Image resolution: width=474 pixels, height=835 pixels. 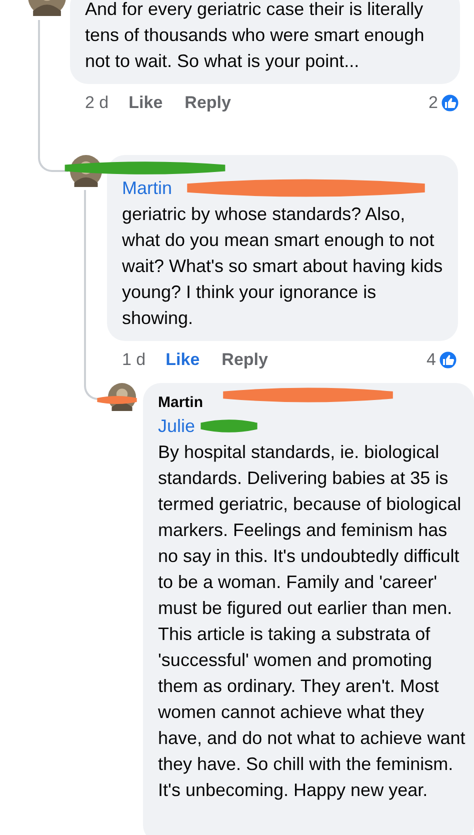 I want to click on timestamp: 1 d, so click(x=134, y=359).